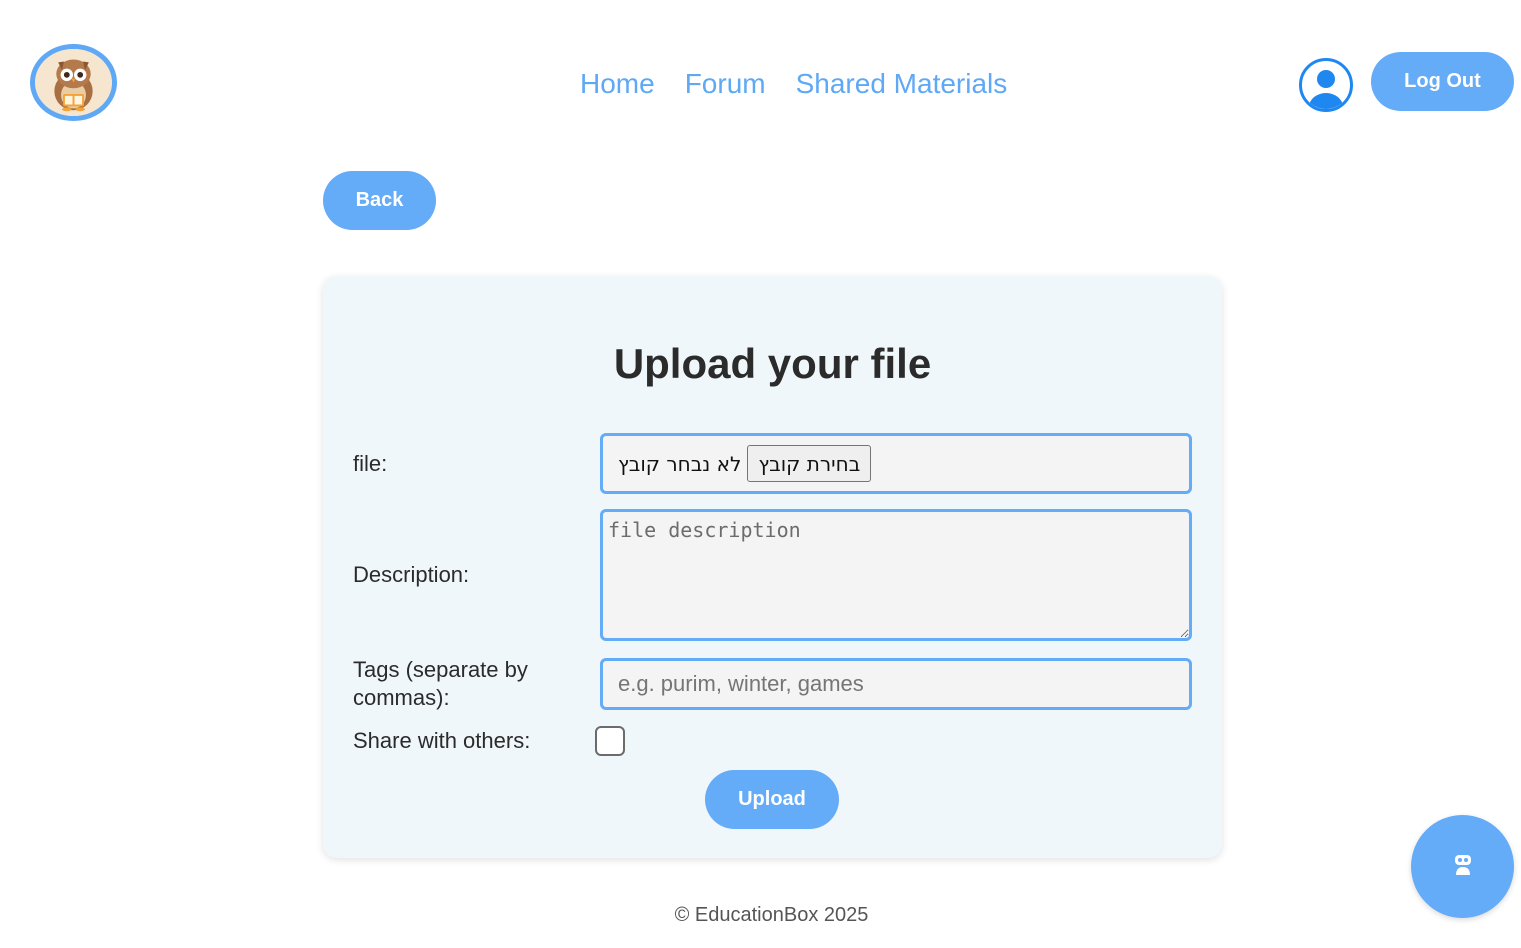 This screenshot has height=948, width=1521. Describe the element at coordinates (610, 741) in the screenshot. I see `share-checkbox` at that location.